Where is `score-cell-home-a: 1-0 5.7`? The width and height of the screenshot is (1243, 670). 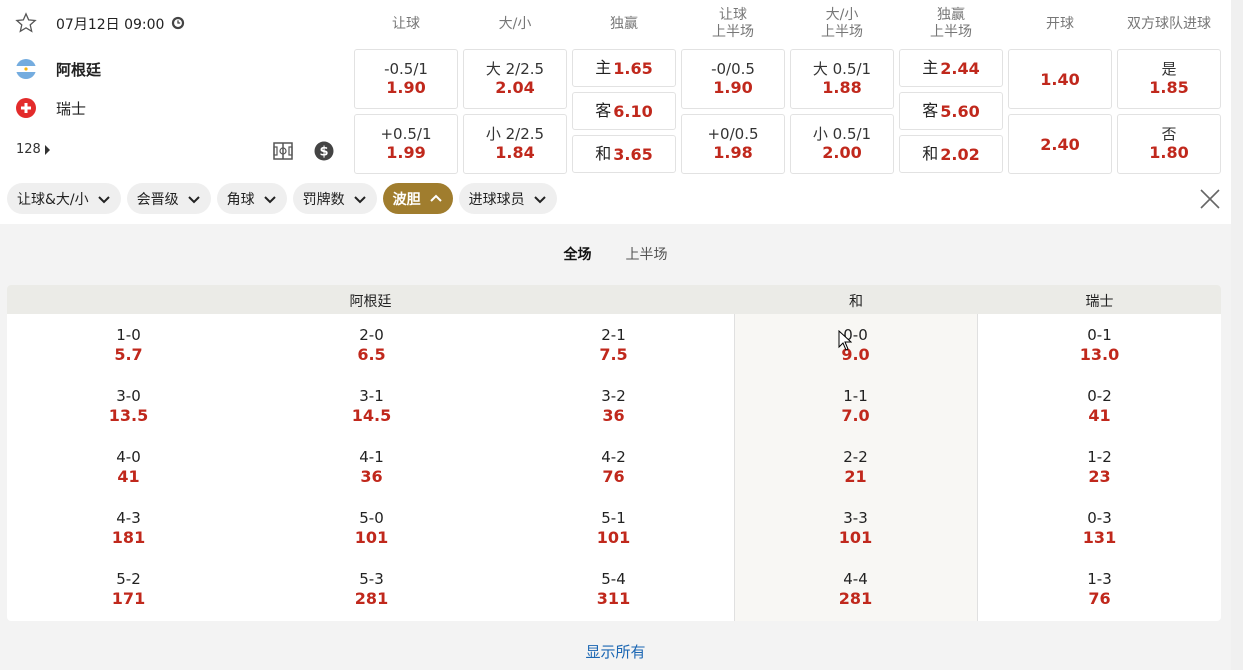
score-cell-home-a: 1-0 5.7 is located at coordinates (128, 352).